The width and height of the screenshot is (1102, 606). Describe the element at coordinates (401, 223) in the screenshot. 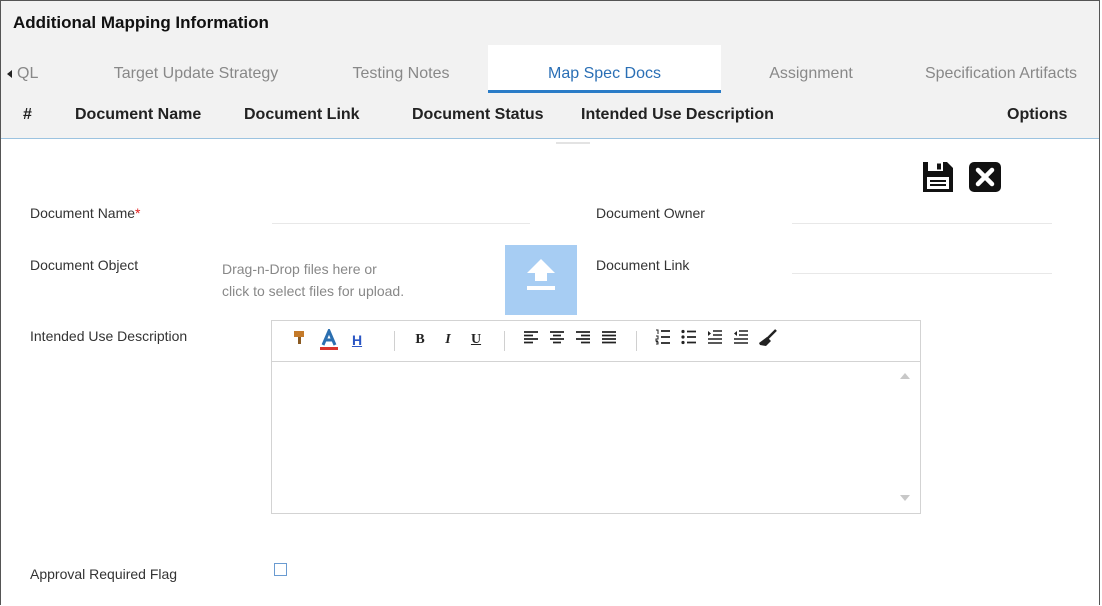

I see `document-name-input` at that location.